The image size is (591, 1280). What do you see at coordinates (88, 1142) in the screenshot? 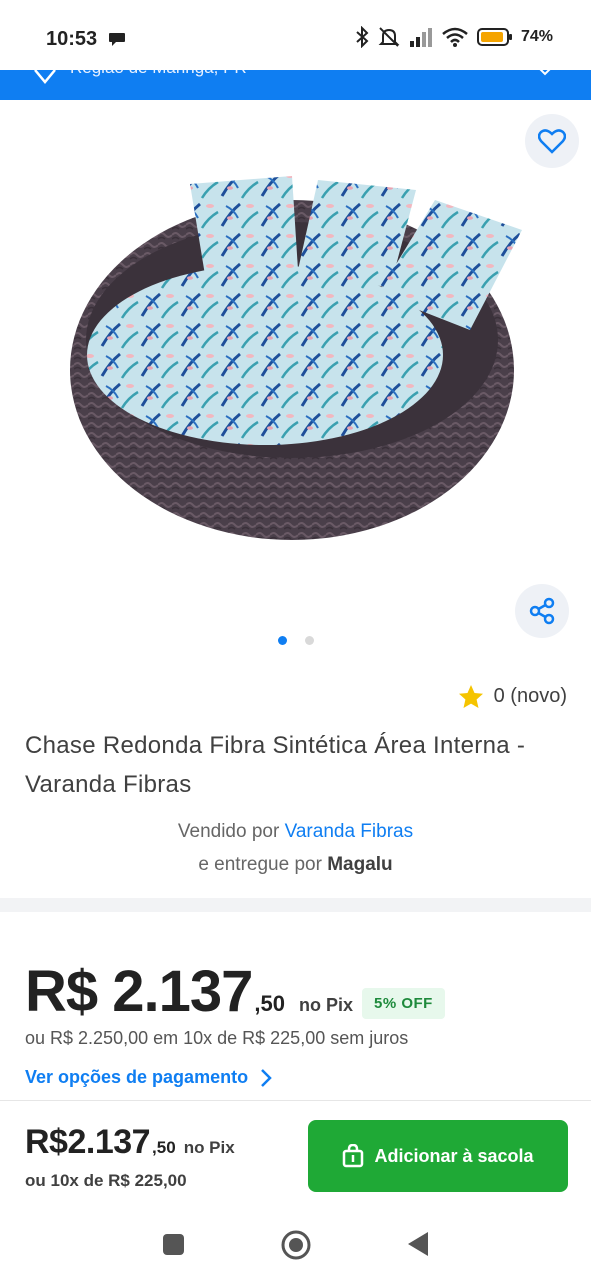
I see `bottom-price-main: R$2.137` at bounding box center [88, 1142].